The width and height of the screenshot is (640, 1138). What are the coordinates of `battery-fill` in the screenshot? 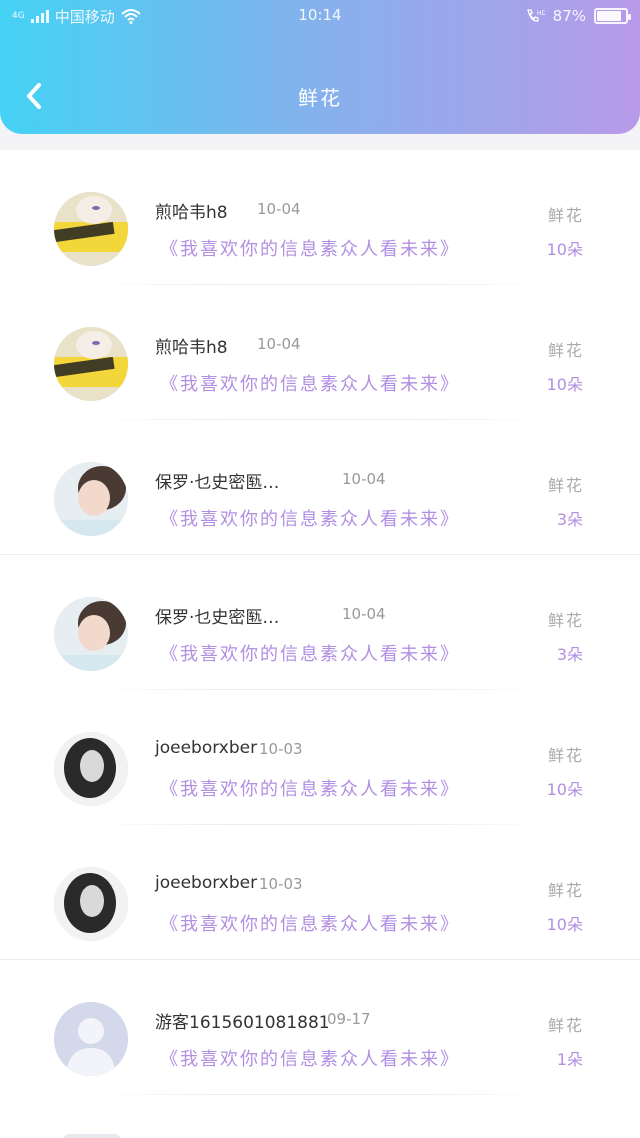 It's located at (609, 16).